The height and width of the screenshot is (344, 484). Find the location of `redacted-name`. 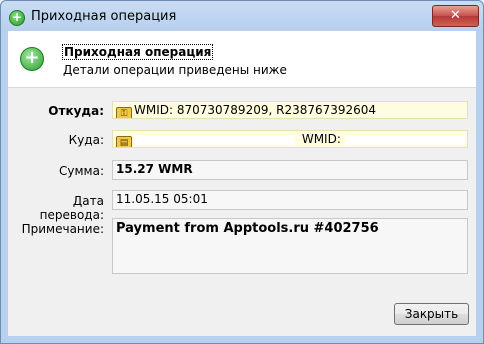

redacted-name is located at coordinates (214, 139).